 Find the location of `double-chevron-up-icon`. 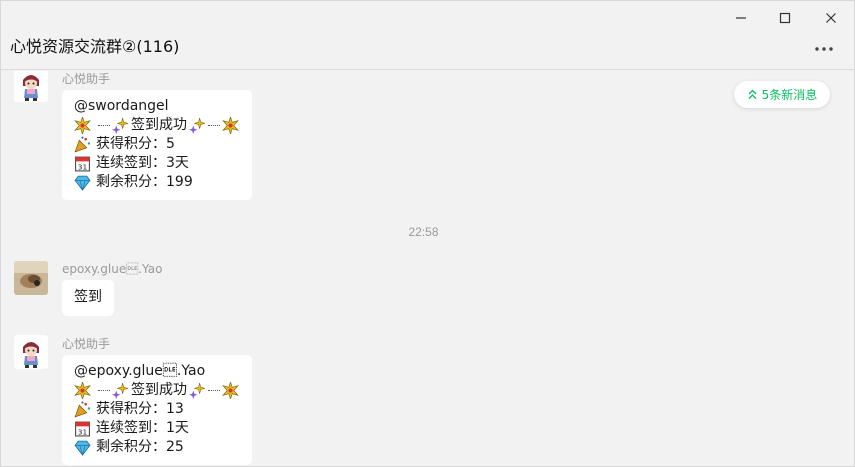

double-chevron-up-icon is located at coordinates (752, 94).